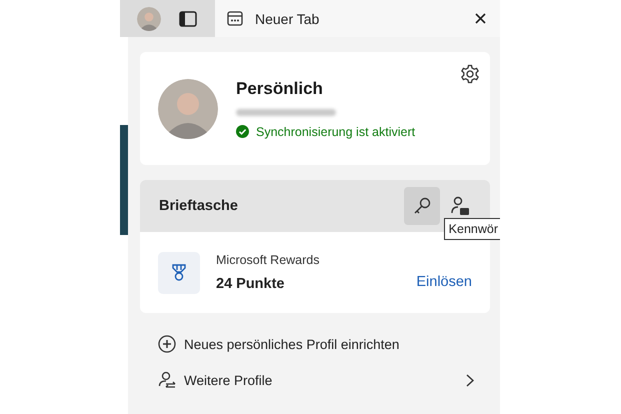 This screenshot has height=414, width=621. I want to click on key-icon, so click(422, 206).